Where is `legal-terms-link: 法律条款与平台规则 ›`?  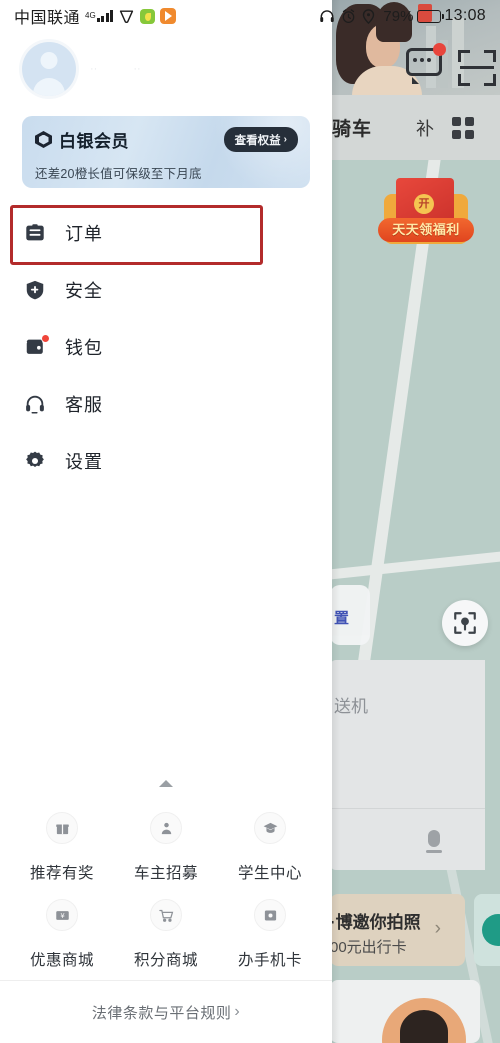
legal-terms-link: 法律条款与平台规则 › is located at coordinates (166, 1011).